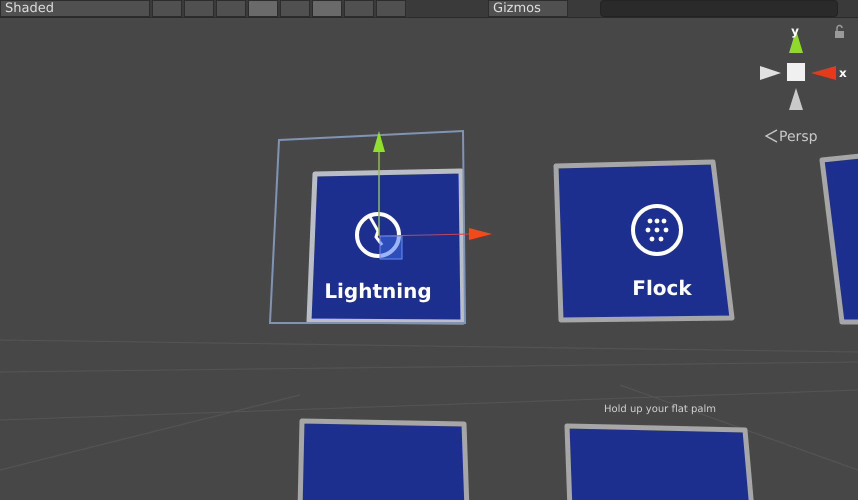  I want to click on projection-toggle: Persp, so click(798, 137).